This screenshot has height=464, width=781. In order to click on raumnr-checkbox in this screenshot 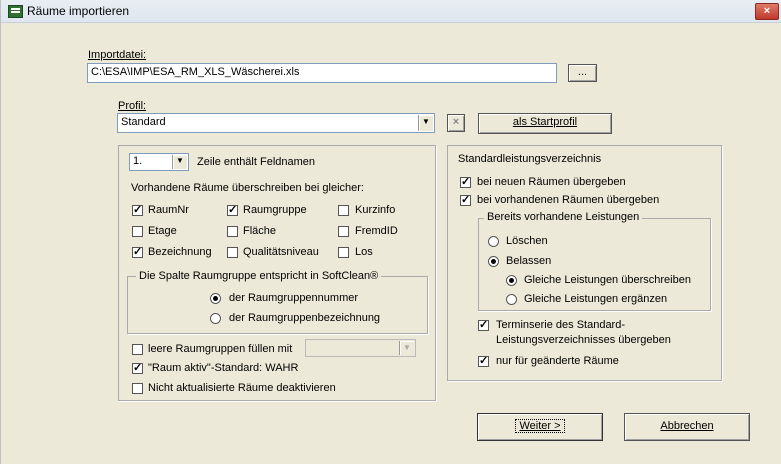, I will do `click(137, 209)`.